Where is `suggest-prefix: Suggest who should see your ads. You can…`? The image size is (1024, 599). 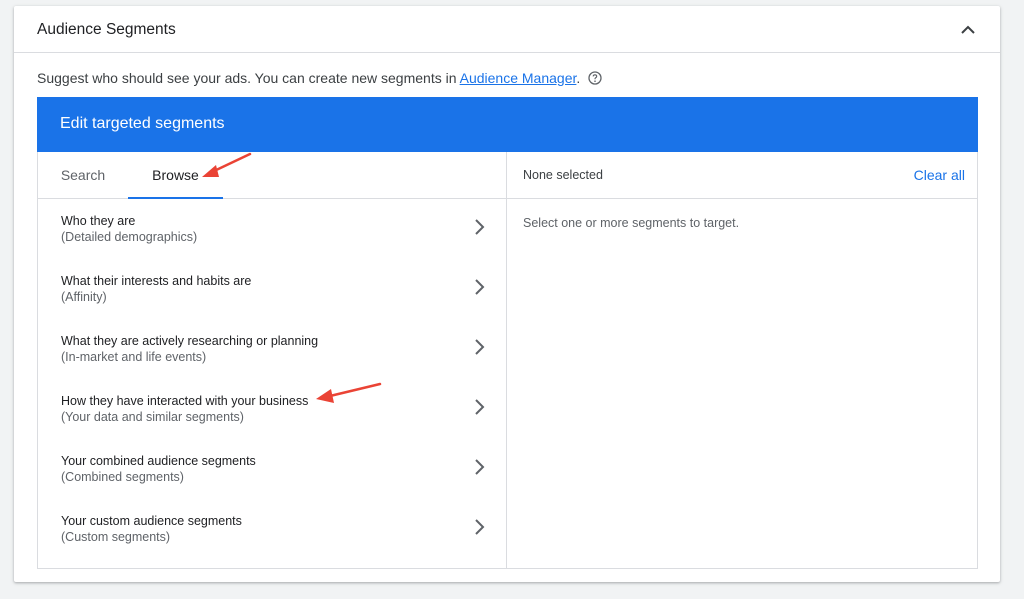
suggest-prefix: Suggest who should see your ads. You can… is located at coordinates (248, 78).